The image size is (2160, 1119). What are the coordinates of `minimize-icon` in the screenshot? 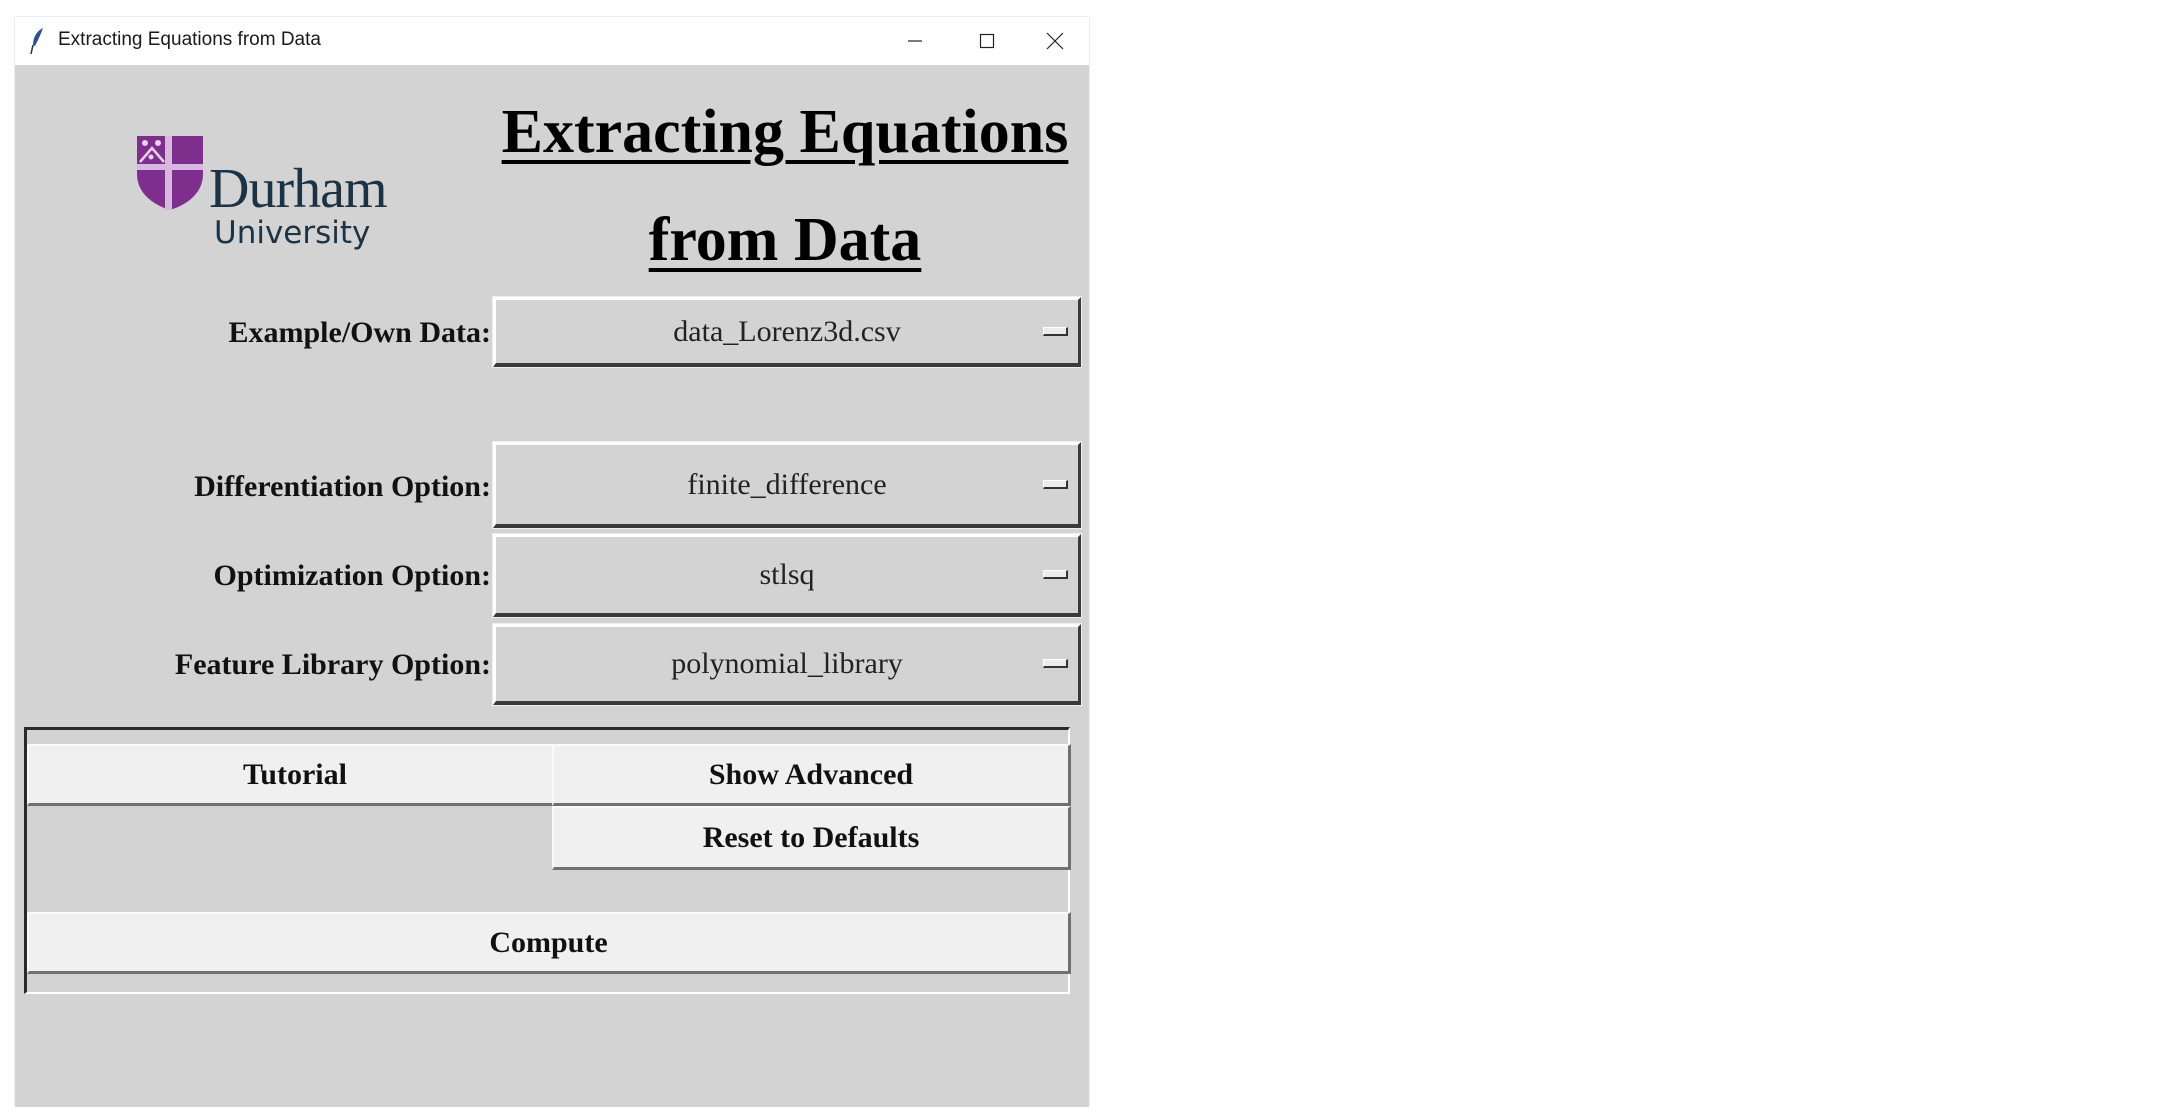 It's located at (915, 41).